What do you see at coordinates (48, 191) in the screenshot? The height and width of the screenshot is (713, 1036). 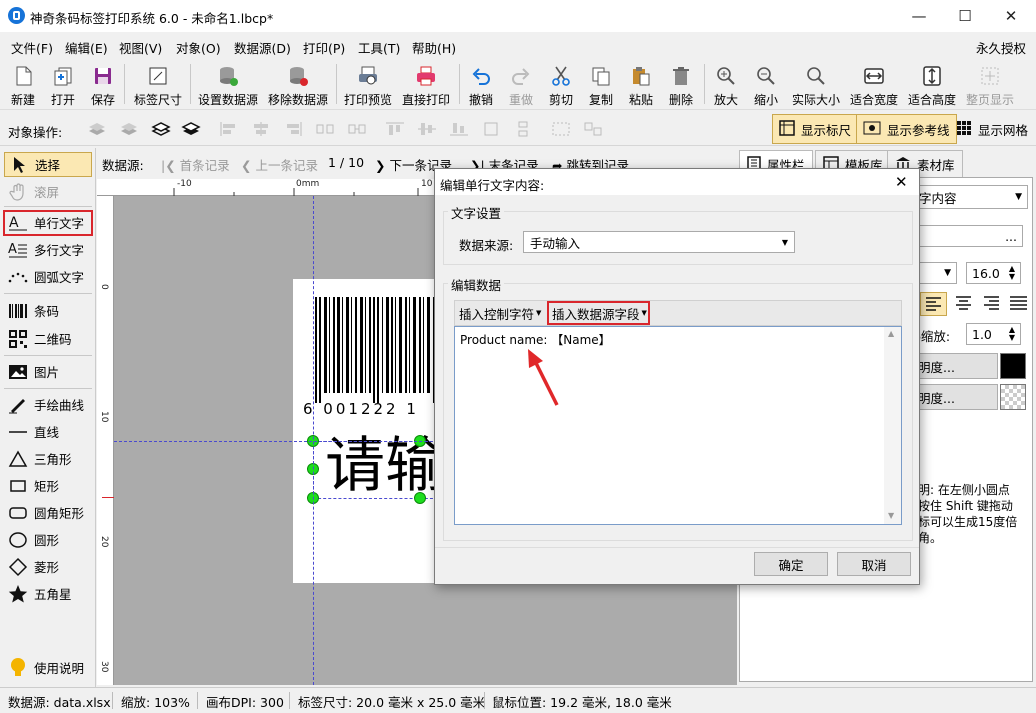 I see `tool-scroll: 滚屏` at bounding box center [48, 191].